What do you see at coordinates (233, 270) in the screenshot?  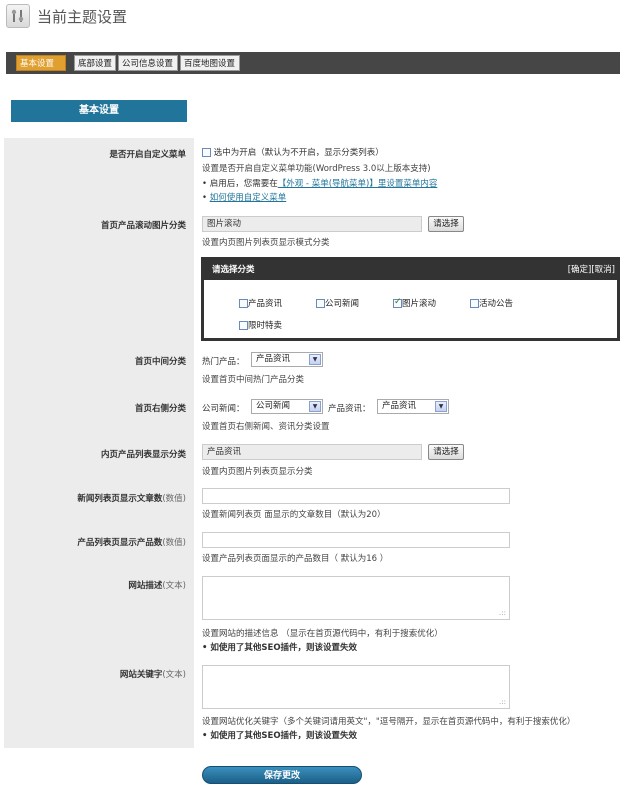 I see `category-picker-title: 请选择分类` at bounding box center [233, 270].